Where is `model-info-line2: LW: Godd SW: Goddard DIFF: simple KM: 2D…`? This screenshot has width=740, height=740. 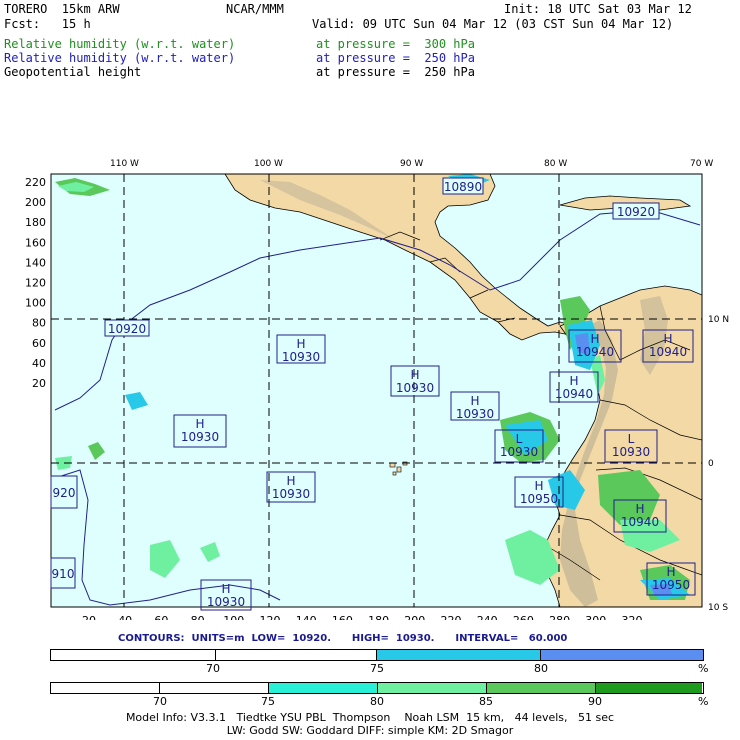 model-info-line2: LW: Godd SW: Goddard DIFF: simple KM: 2D… is located at coordinates (370, 730).